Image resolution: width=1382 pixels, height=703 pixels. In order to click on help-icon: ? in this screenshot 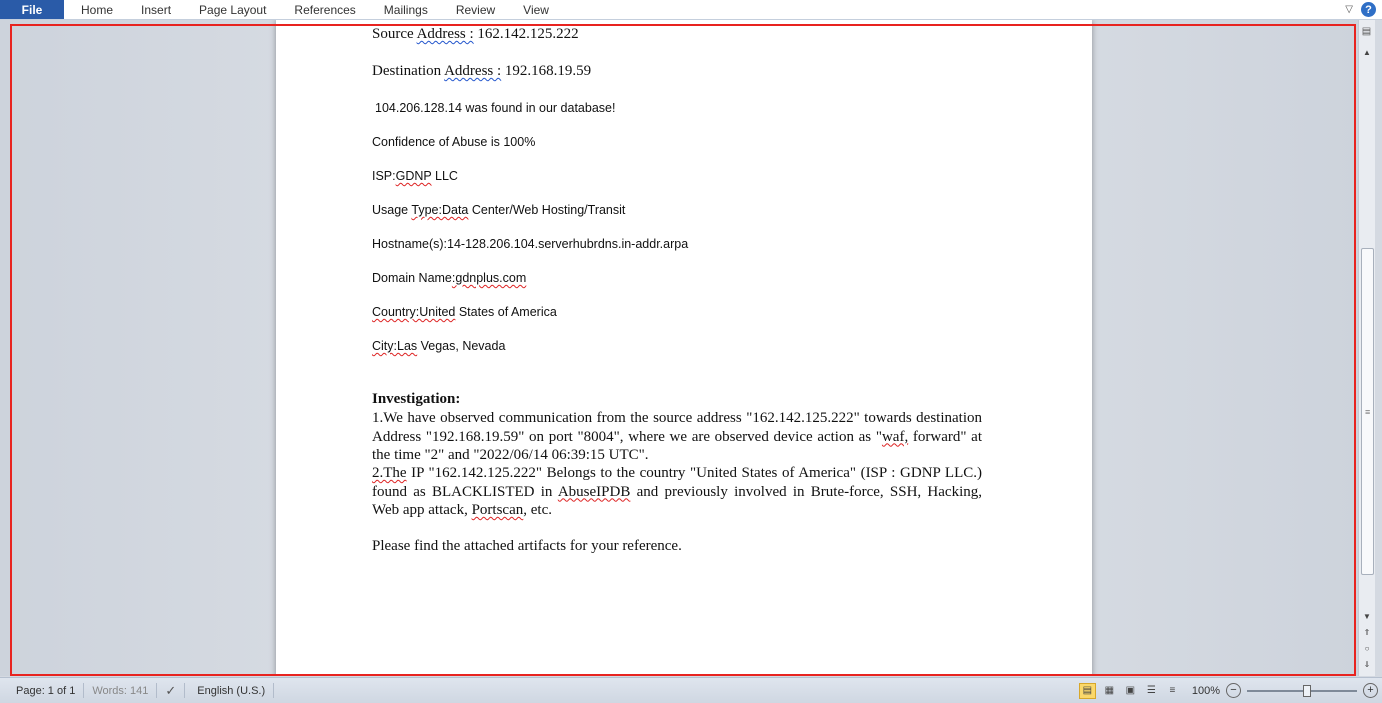, I will do `click(1368, 9)`.